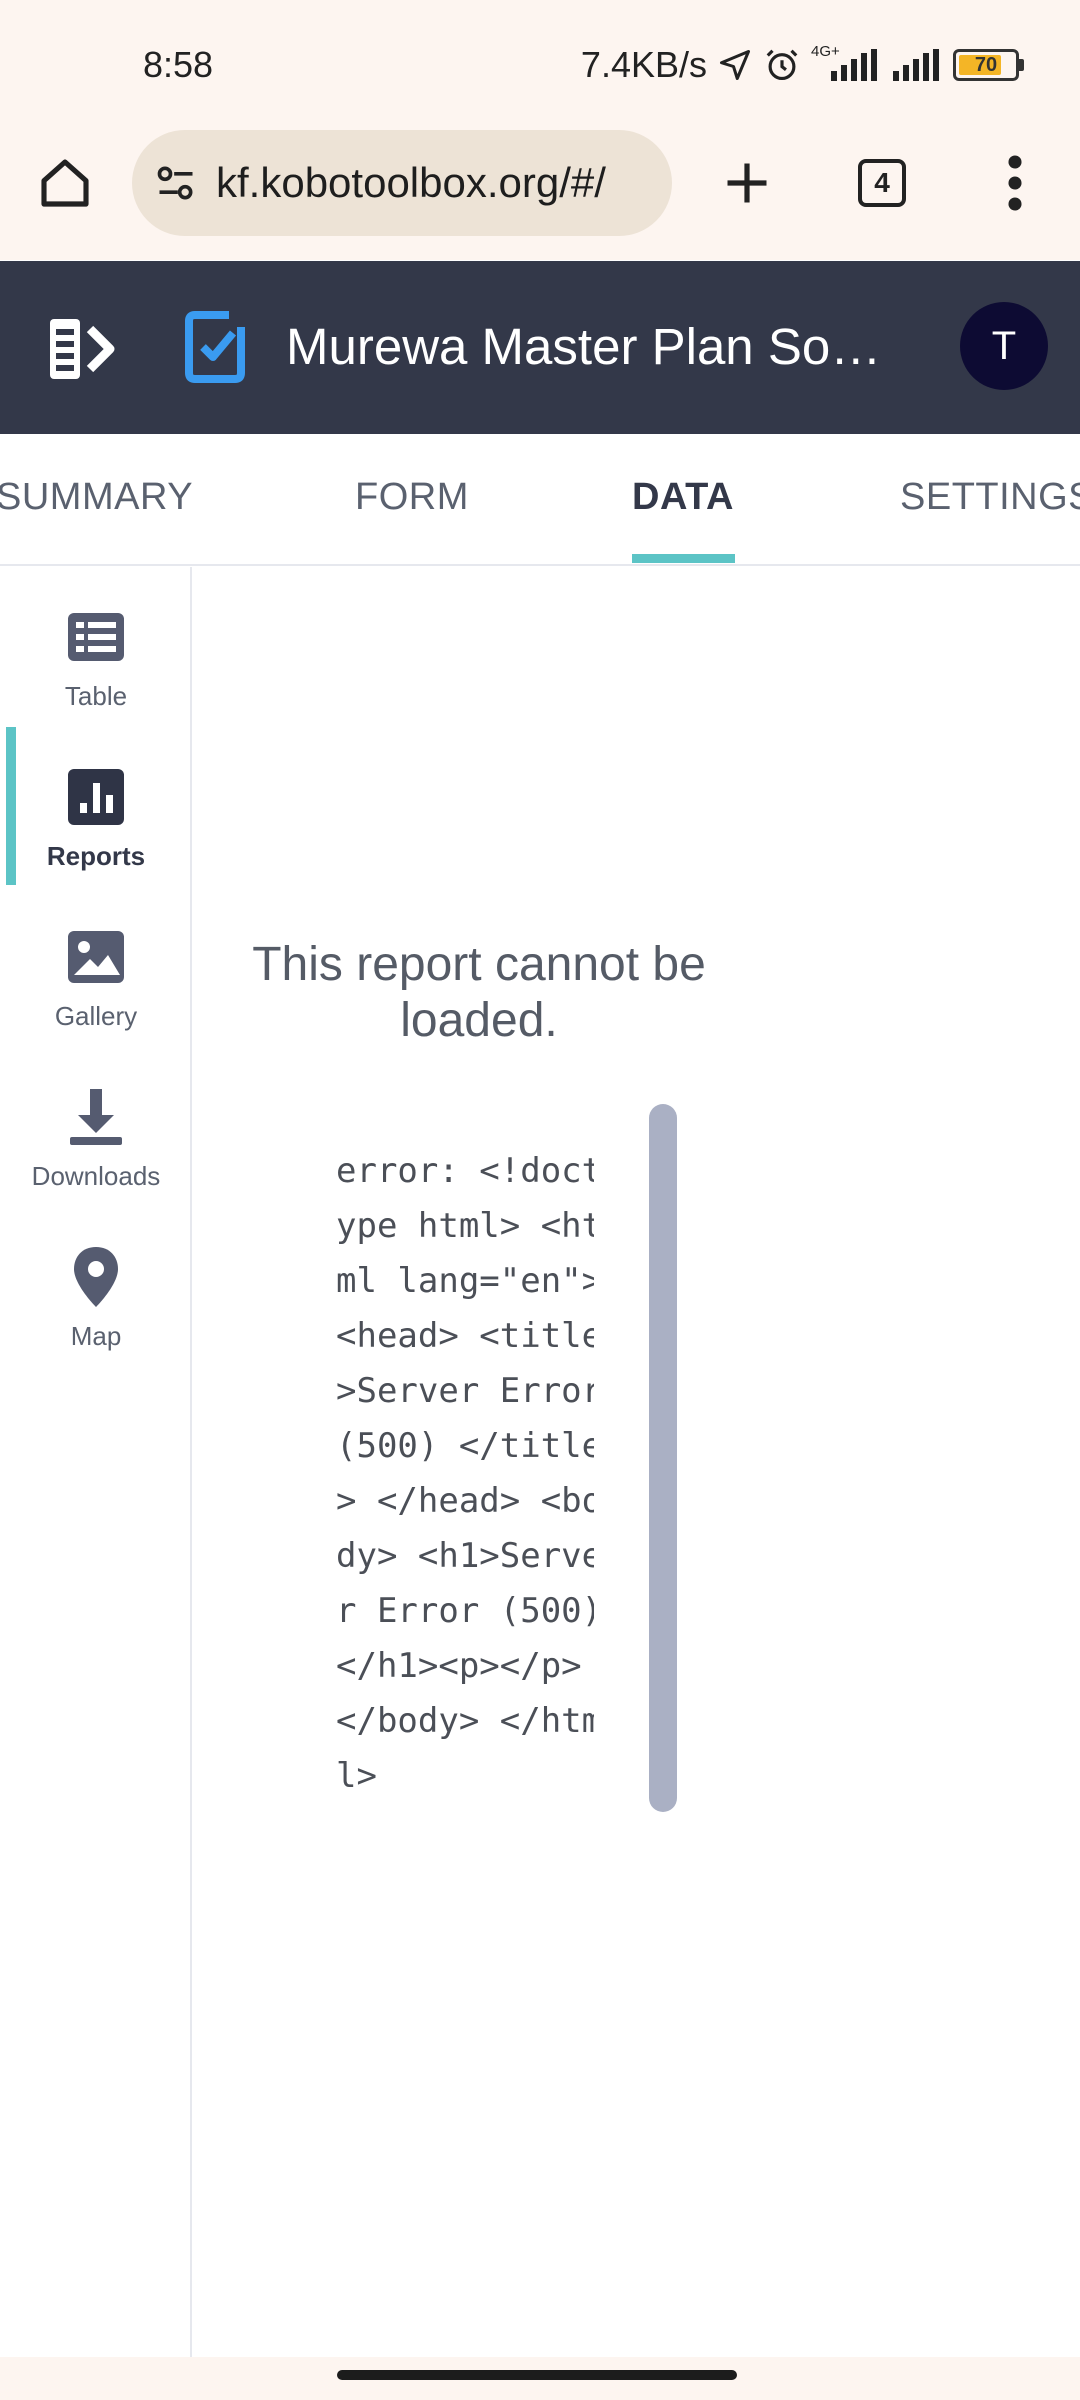 The height and width of the screenshot is (2400, 1080). What do you see at coordinates (537, 2375) in the screenshot?
I see `home-indicator` at bounding box center [537, 2375].